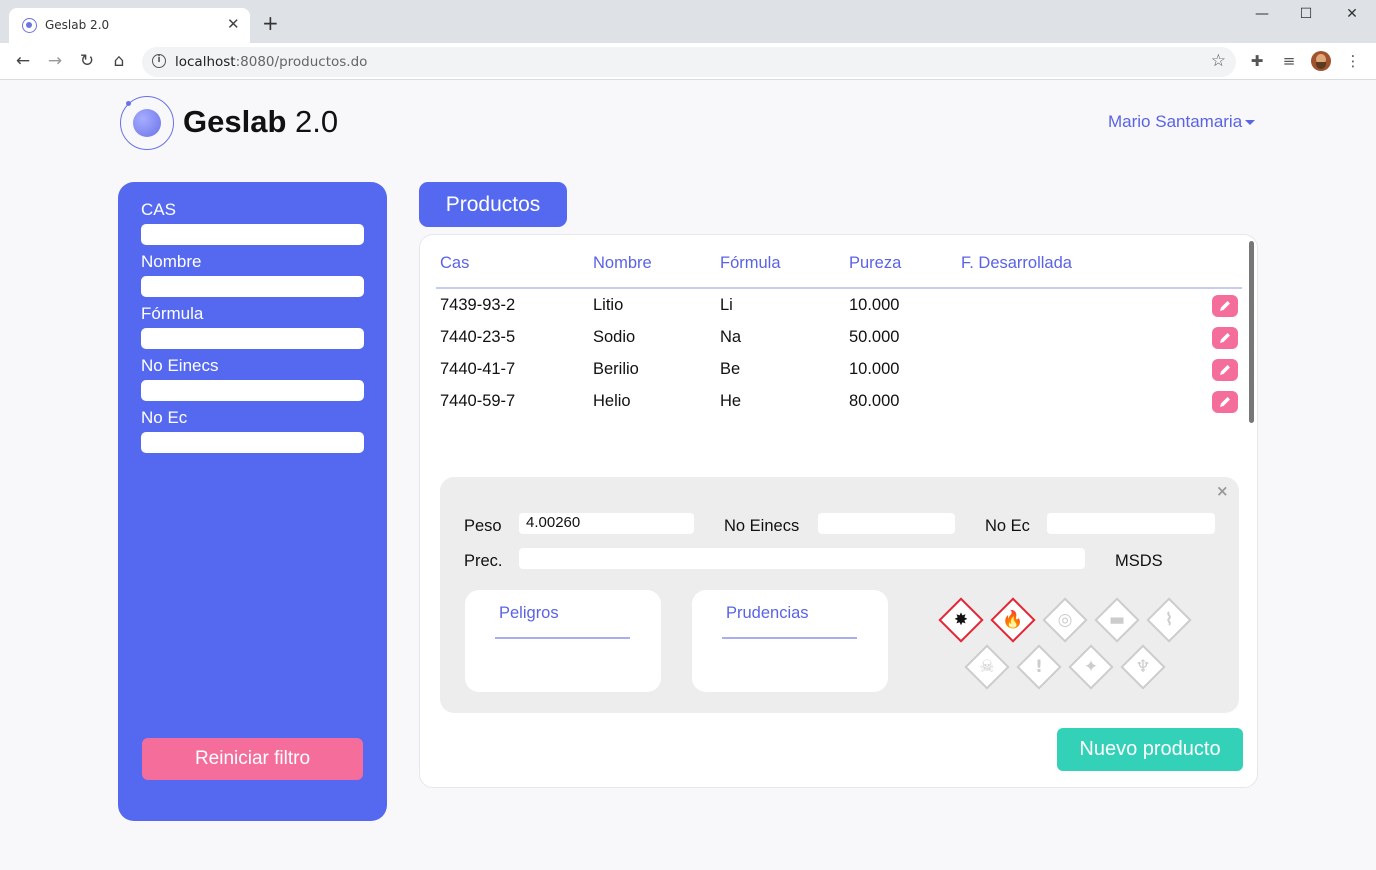 This screenshot has height=870, width=1376. Describe the element at coordinates (252, 234) in the screenshot. I see `filter-input-cas` at that location.